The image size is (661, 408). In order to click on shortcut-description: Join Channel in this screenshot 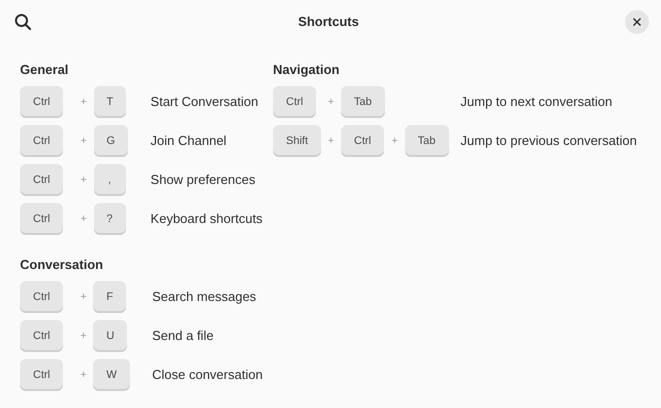, I will do `click(189, 141)`.